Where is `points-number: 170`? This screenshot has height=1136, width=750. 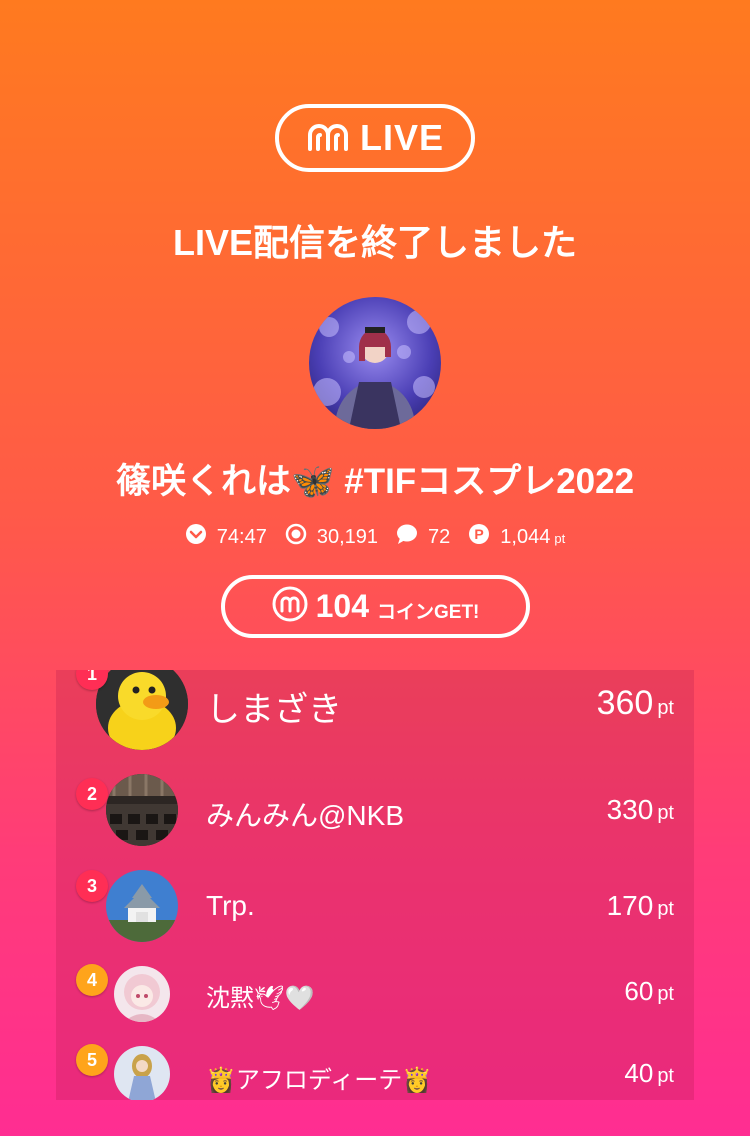 points-number: 170 is located at coordinates (630, 905).